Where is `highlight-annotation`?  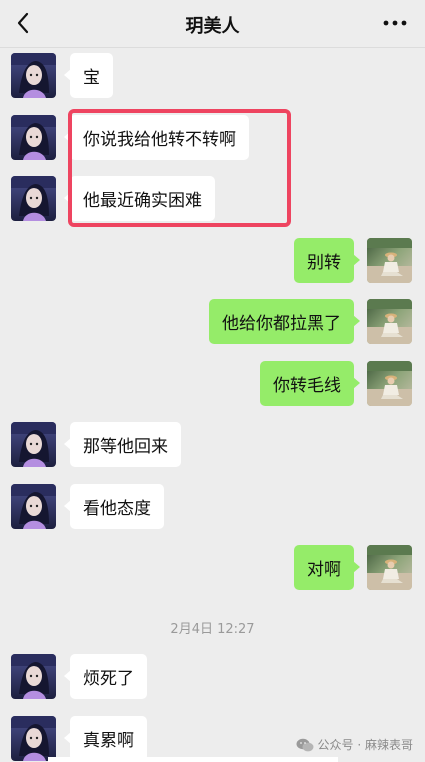 highlight-annotation is located at coordinates (179, 168).